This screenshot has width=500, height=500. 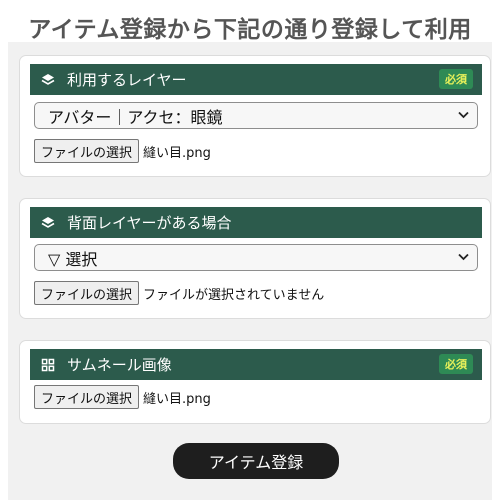 I want to click on layer-section-header: 利用するレイヤー 必須, so click(x=256, y=79).